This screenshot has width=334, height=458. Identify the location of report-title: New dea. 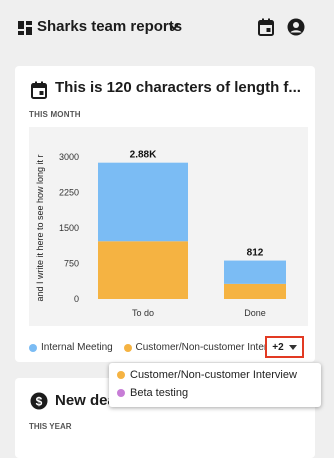
(85, 400).